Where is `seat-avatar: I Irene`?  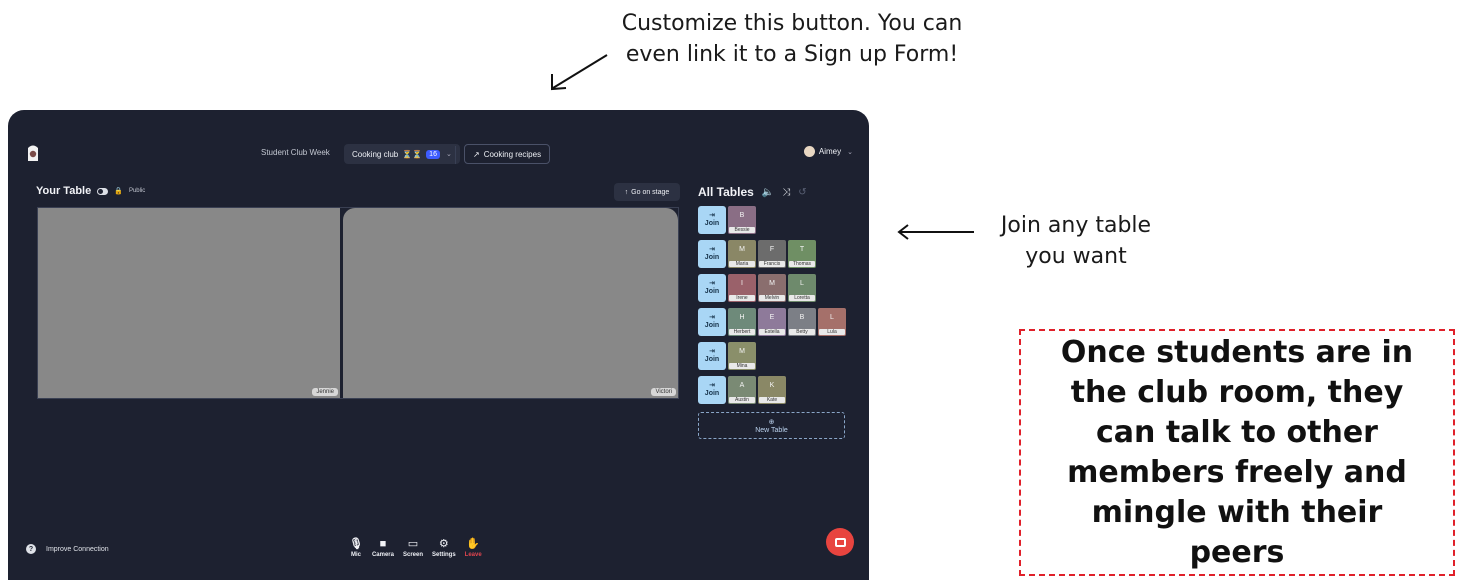 seat-avatar: I Irene is located at coordinates (742, 288).